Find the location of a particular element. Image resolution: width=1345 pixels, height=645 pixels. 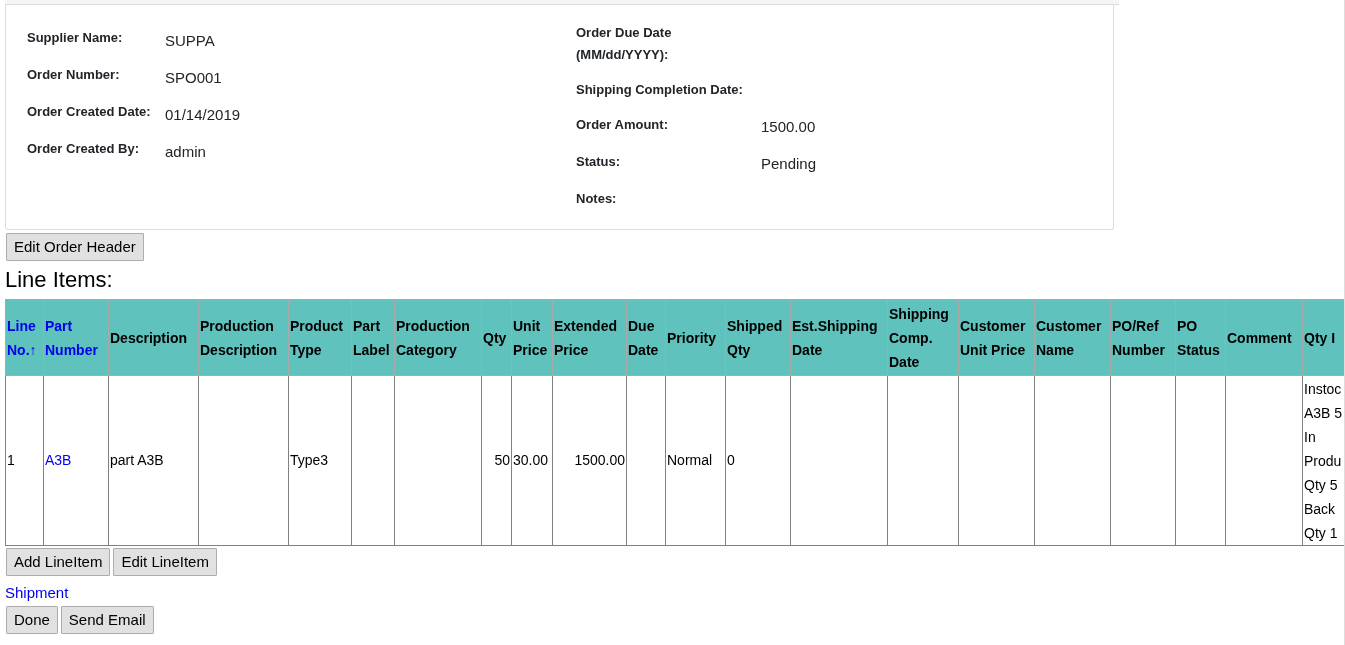

field-value: 1500.00 is located at coordinates (788, 127).